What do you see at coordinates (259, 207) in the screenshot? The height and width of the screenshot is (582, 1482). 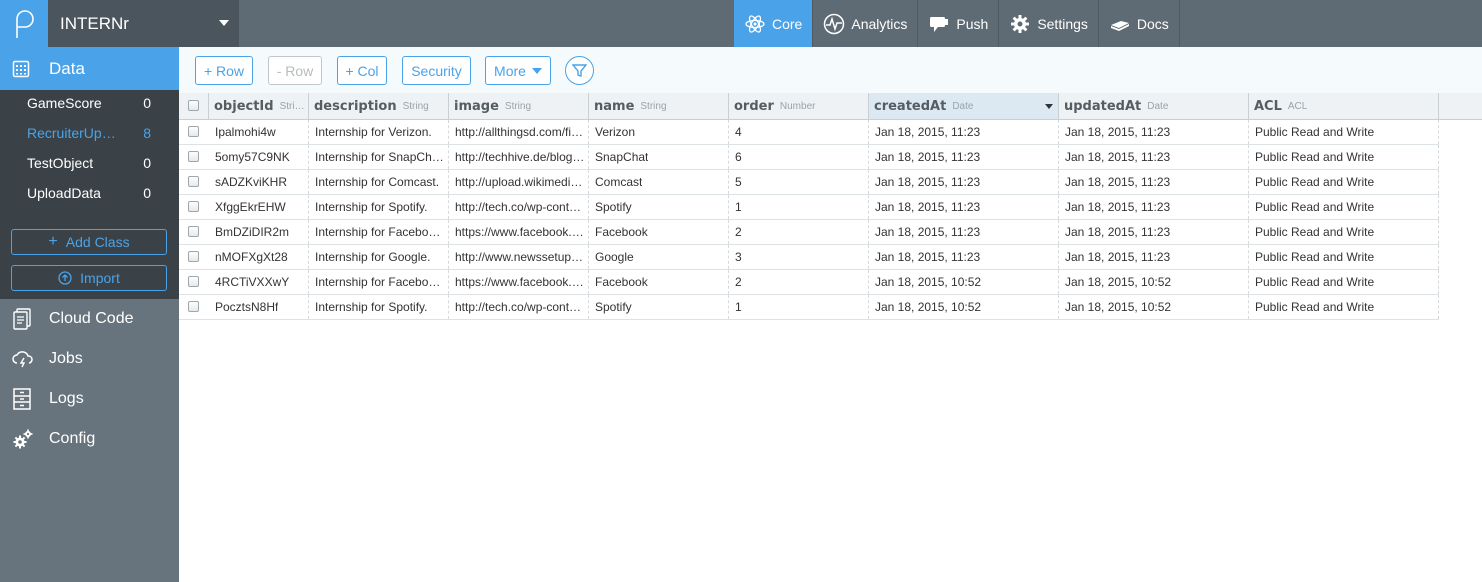 I see `cell-objectid: XfggEkrEHW` at bounding box center [259, 207].